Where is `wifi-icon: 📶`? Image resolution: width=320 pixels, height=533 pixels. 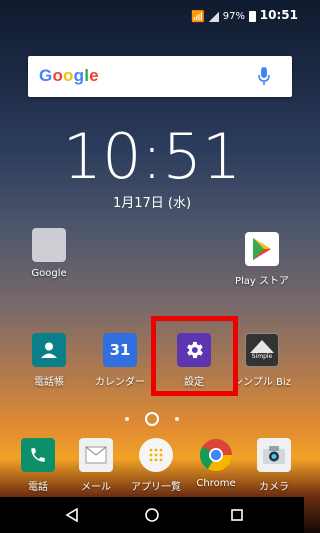
wifi-icon: 📶 is located at coordinates (198, 16).